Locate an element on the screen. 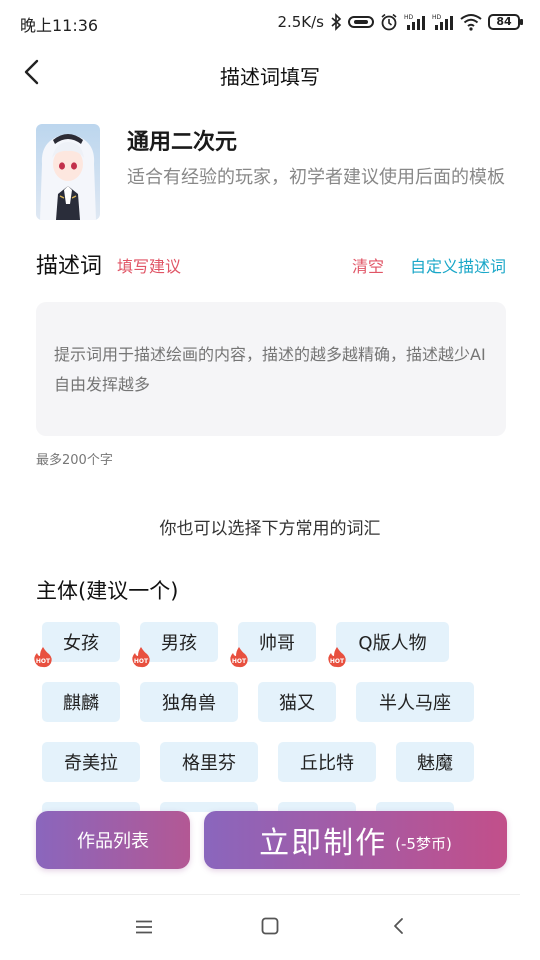 Image resolution: width=540 pixels, height=960 pixels. chip-label: 猫又 is located at coordinates (297, 703).